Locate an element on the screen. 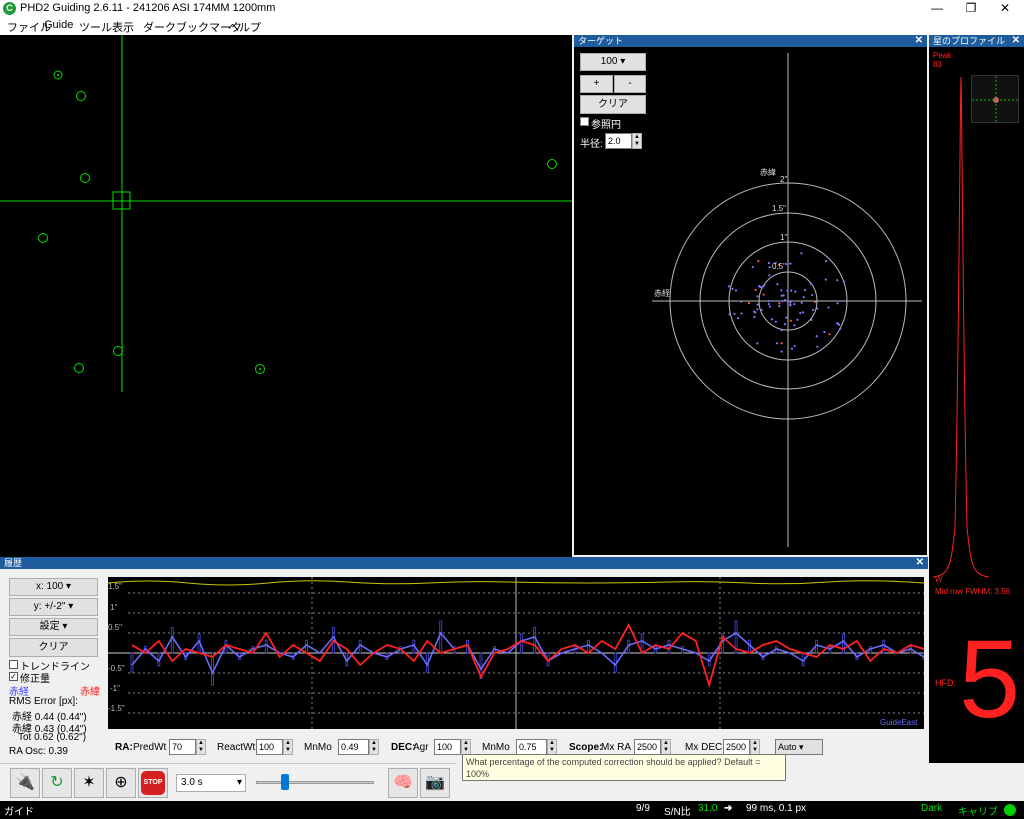 This screenshot has width=1024, height=819. target-close-icon: ✕ is located at coordinates (919, 41).